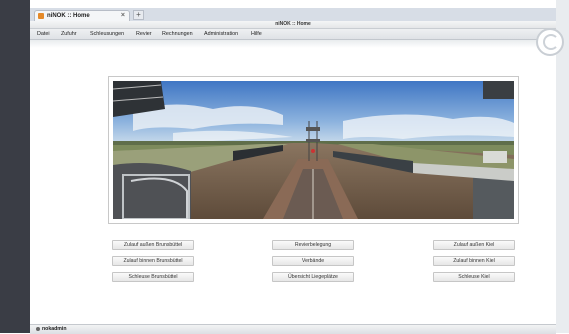  Describe the element at coordinates (144, 34) in the screenshot. I see `menu-revier: Revier` at that location.